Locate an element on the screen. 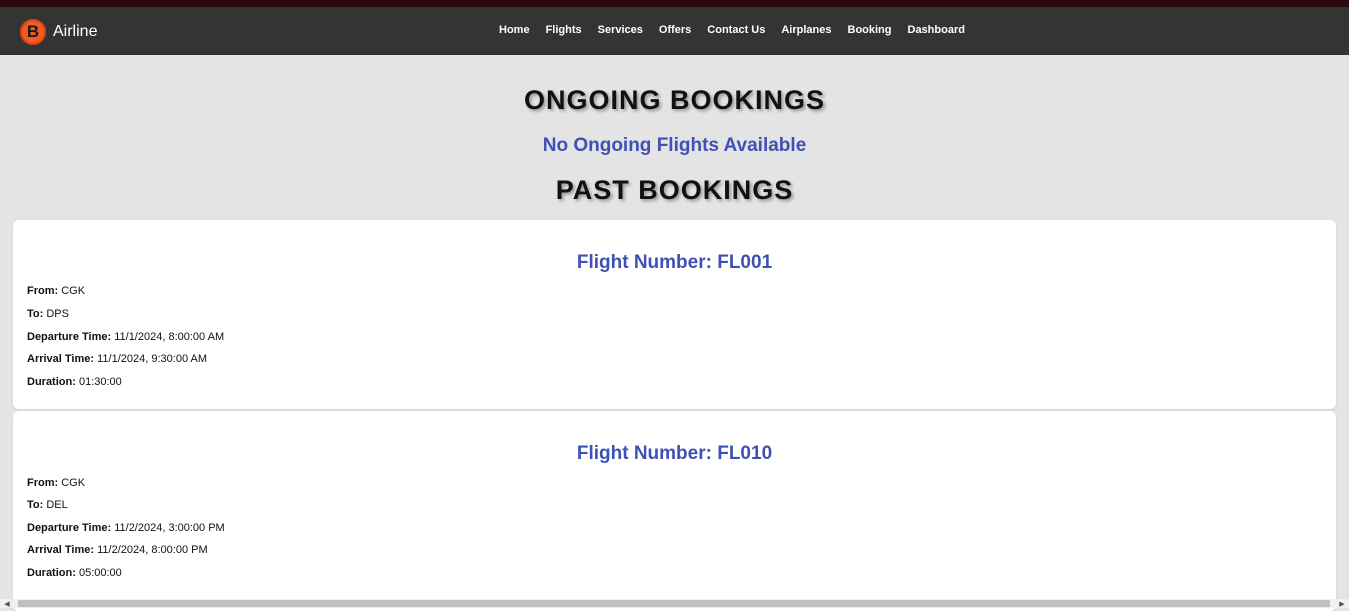  flight-number-title: Flight Number: FL001 is located at coordinates (674, 262).